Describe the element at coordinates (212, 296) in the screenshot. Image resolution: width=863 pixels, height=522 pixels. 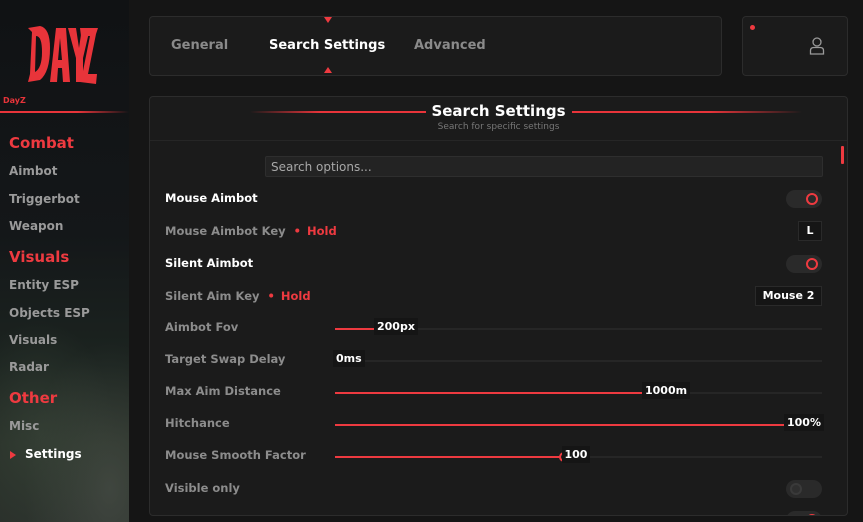
I see `silent-aim-key-text: Silent Aim Key` at that location.